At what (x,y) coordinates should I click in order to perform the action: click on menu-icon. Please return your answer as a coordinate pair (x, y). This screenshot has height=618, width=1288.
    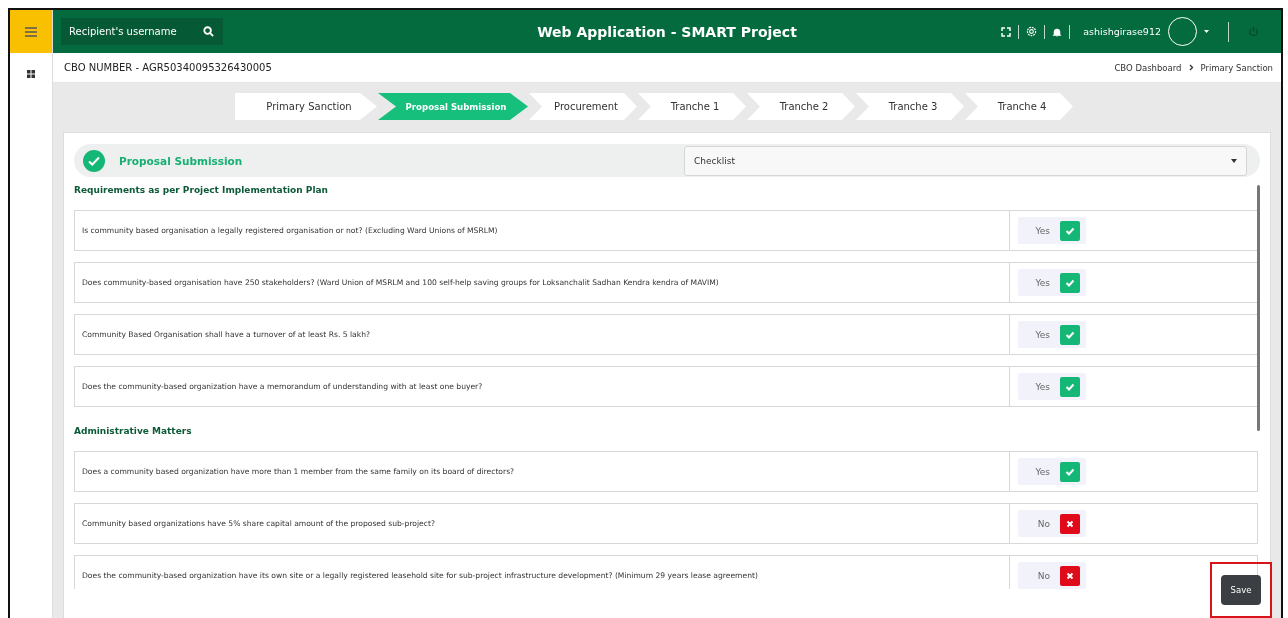
    Looking at the image, I should click on (31, 31).